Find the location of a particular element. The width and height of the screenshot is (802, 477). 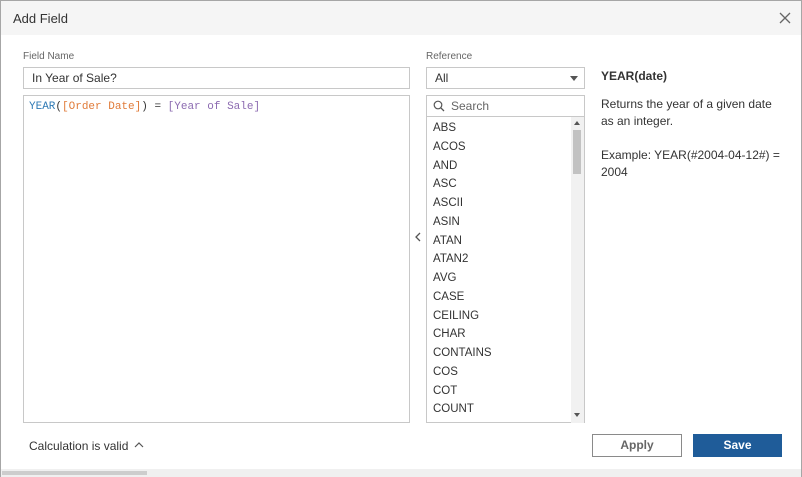

function-list-item: ATAN2 is located at coordinates (450, 259).